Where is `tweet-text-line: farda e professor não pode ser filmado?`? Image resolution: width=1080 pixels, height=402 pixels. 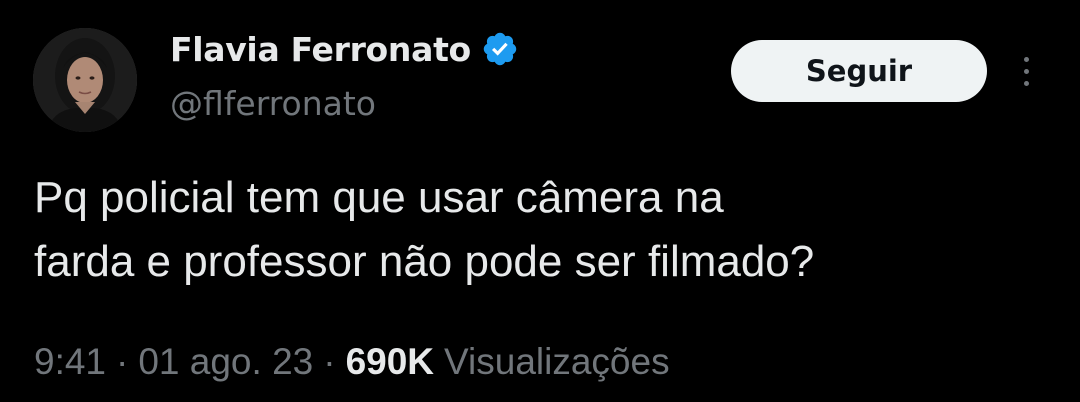
tweet-text-line: farda e professor não pode ser filmado? is located at coordinates (424, 261).